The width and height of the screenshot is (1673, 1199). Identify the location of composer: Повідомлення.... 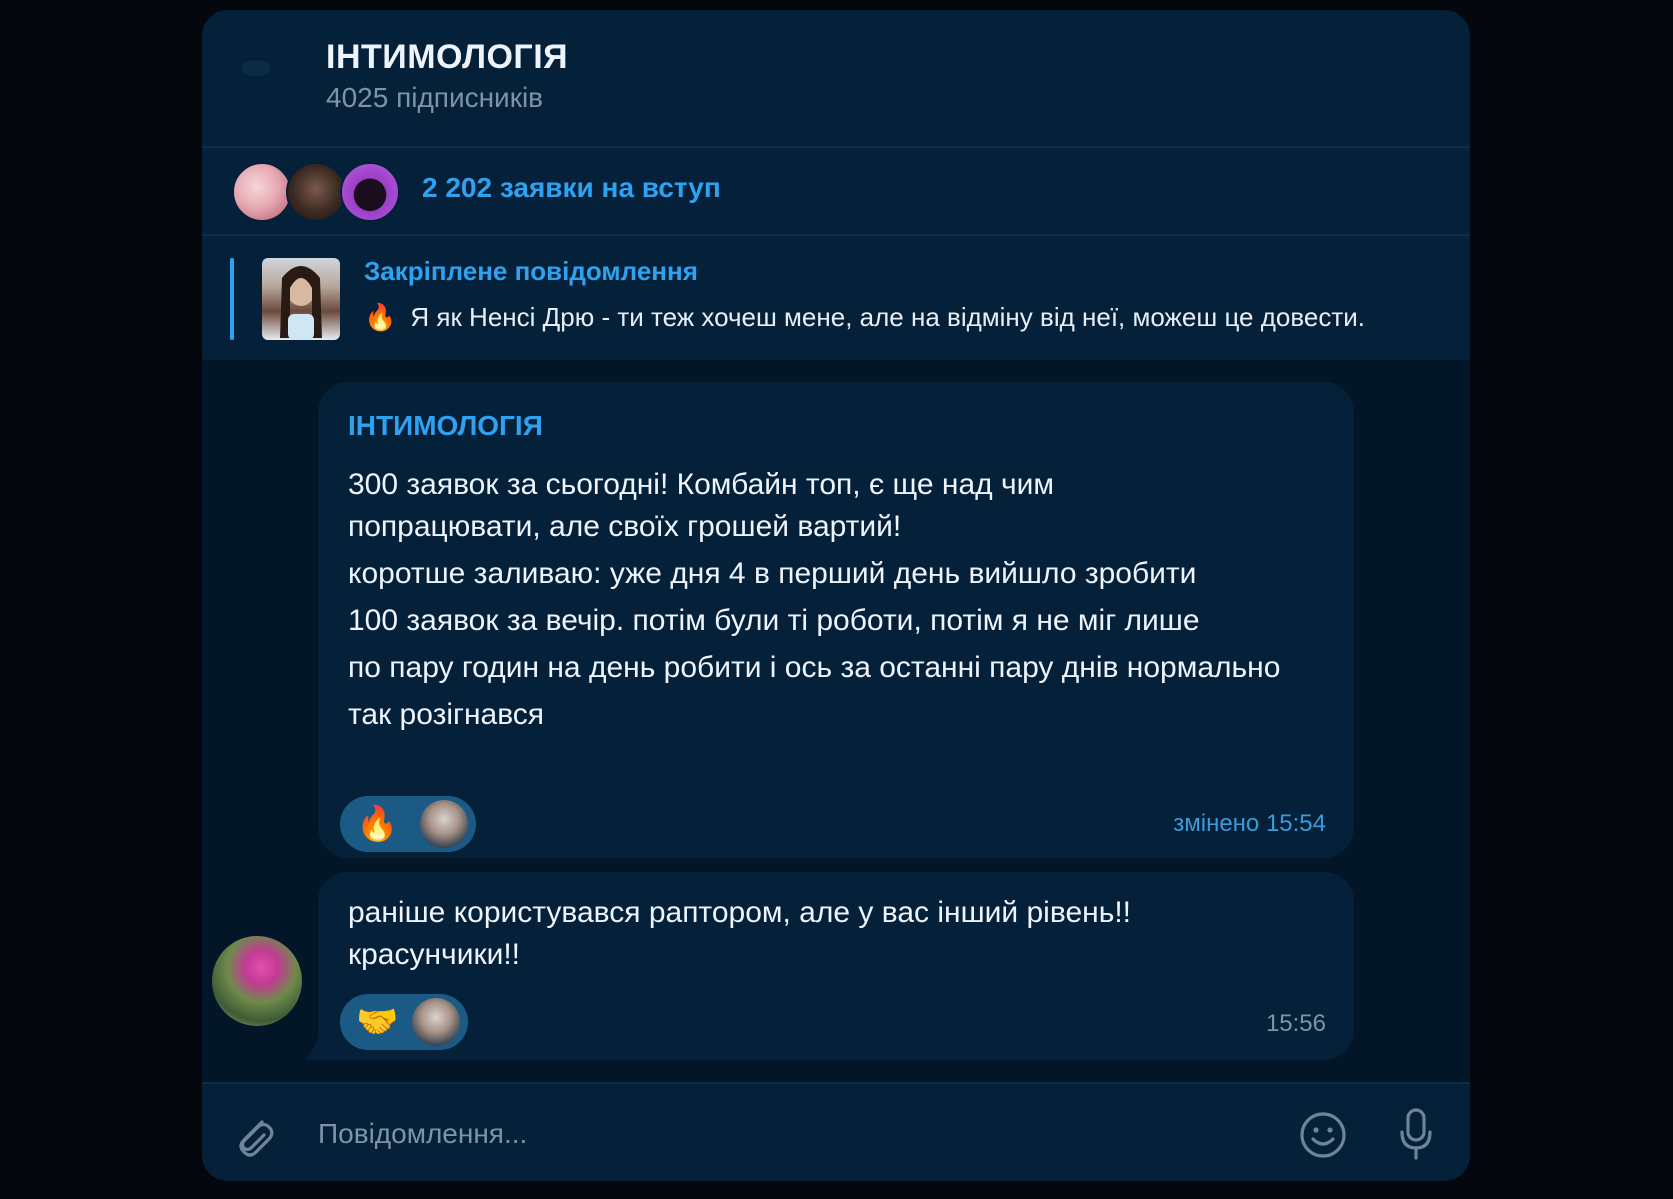
(836, 1131).